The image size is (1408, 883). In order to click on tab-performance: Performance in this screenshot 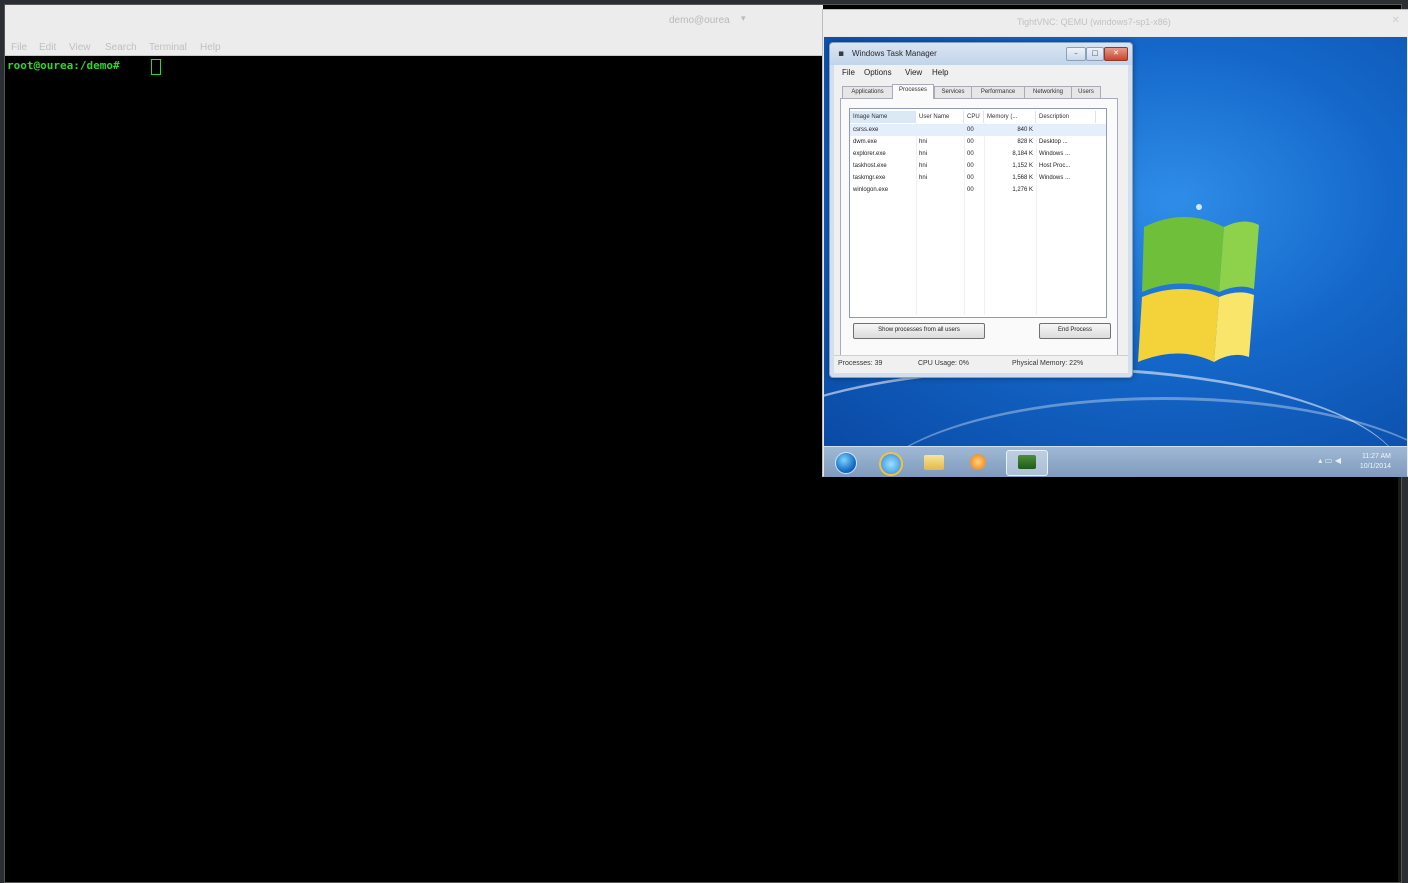, I will do `click(998, 92)`.